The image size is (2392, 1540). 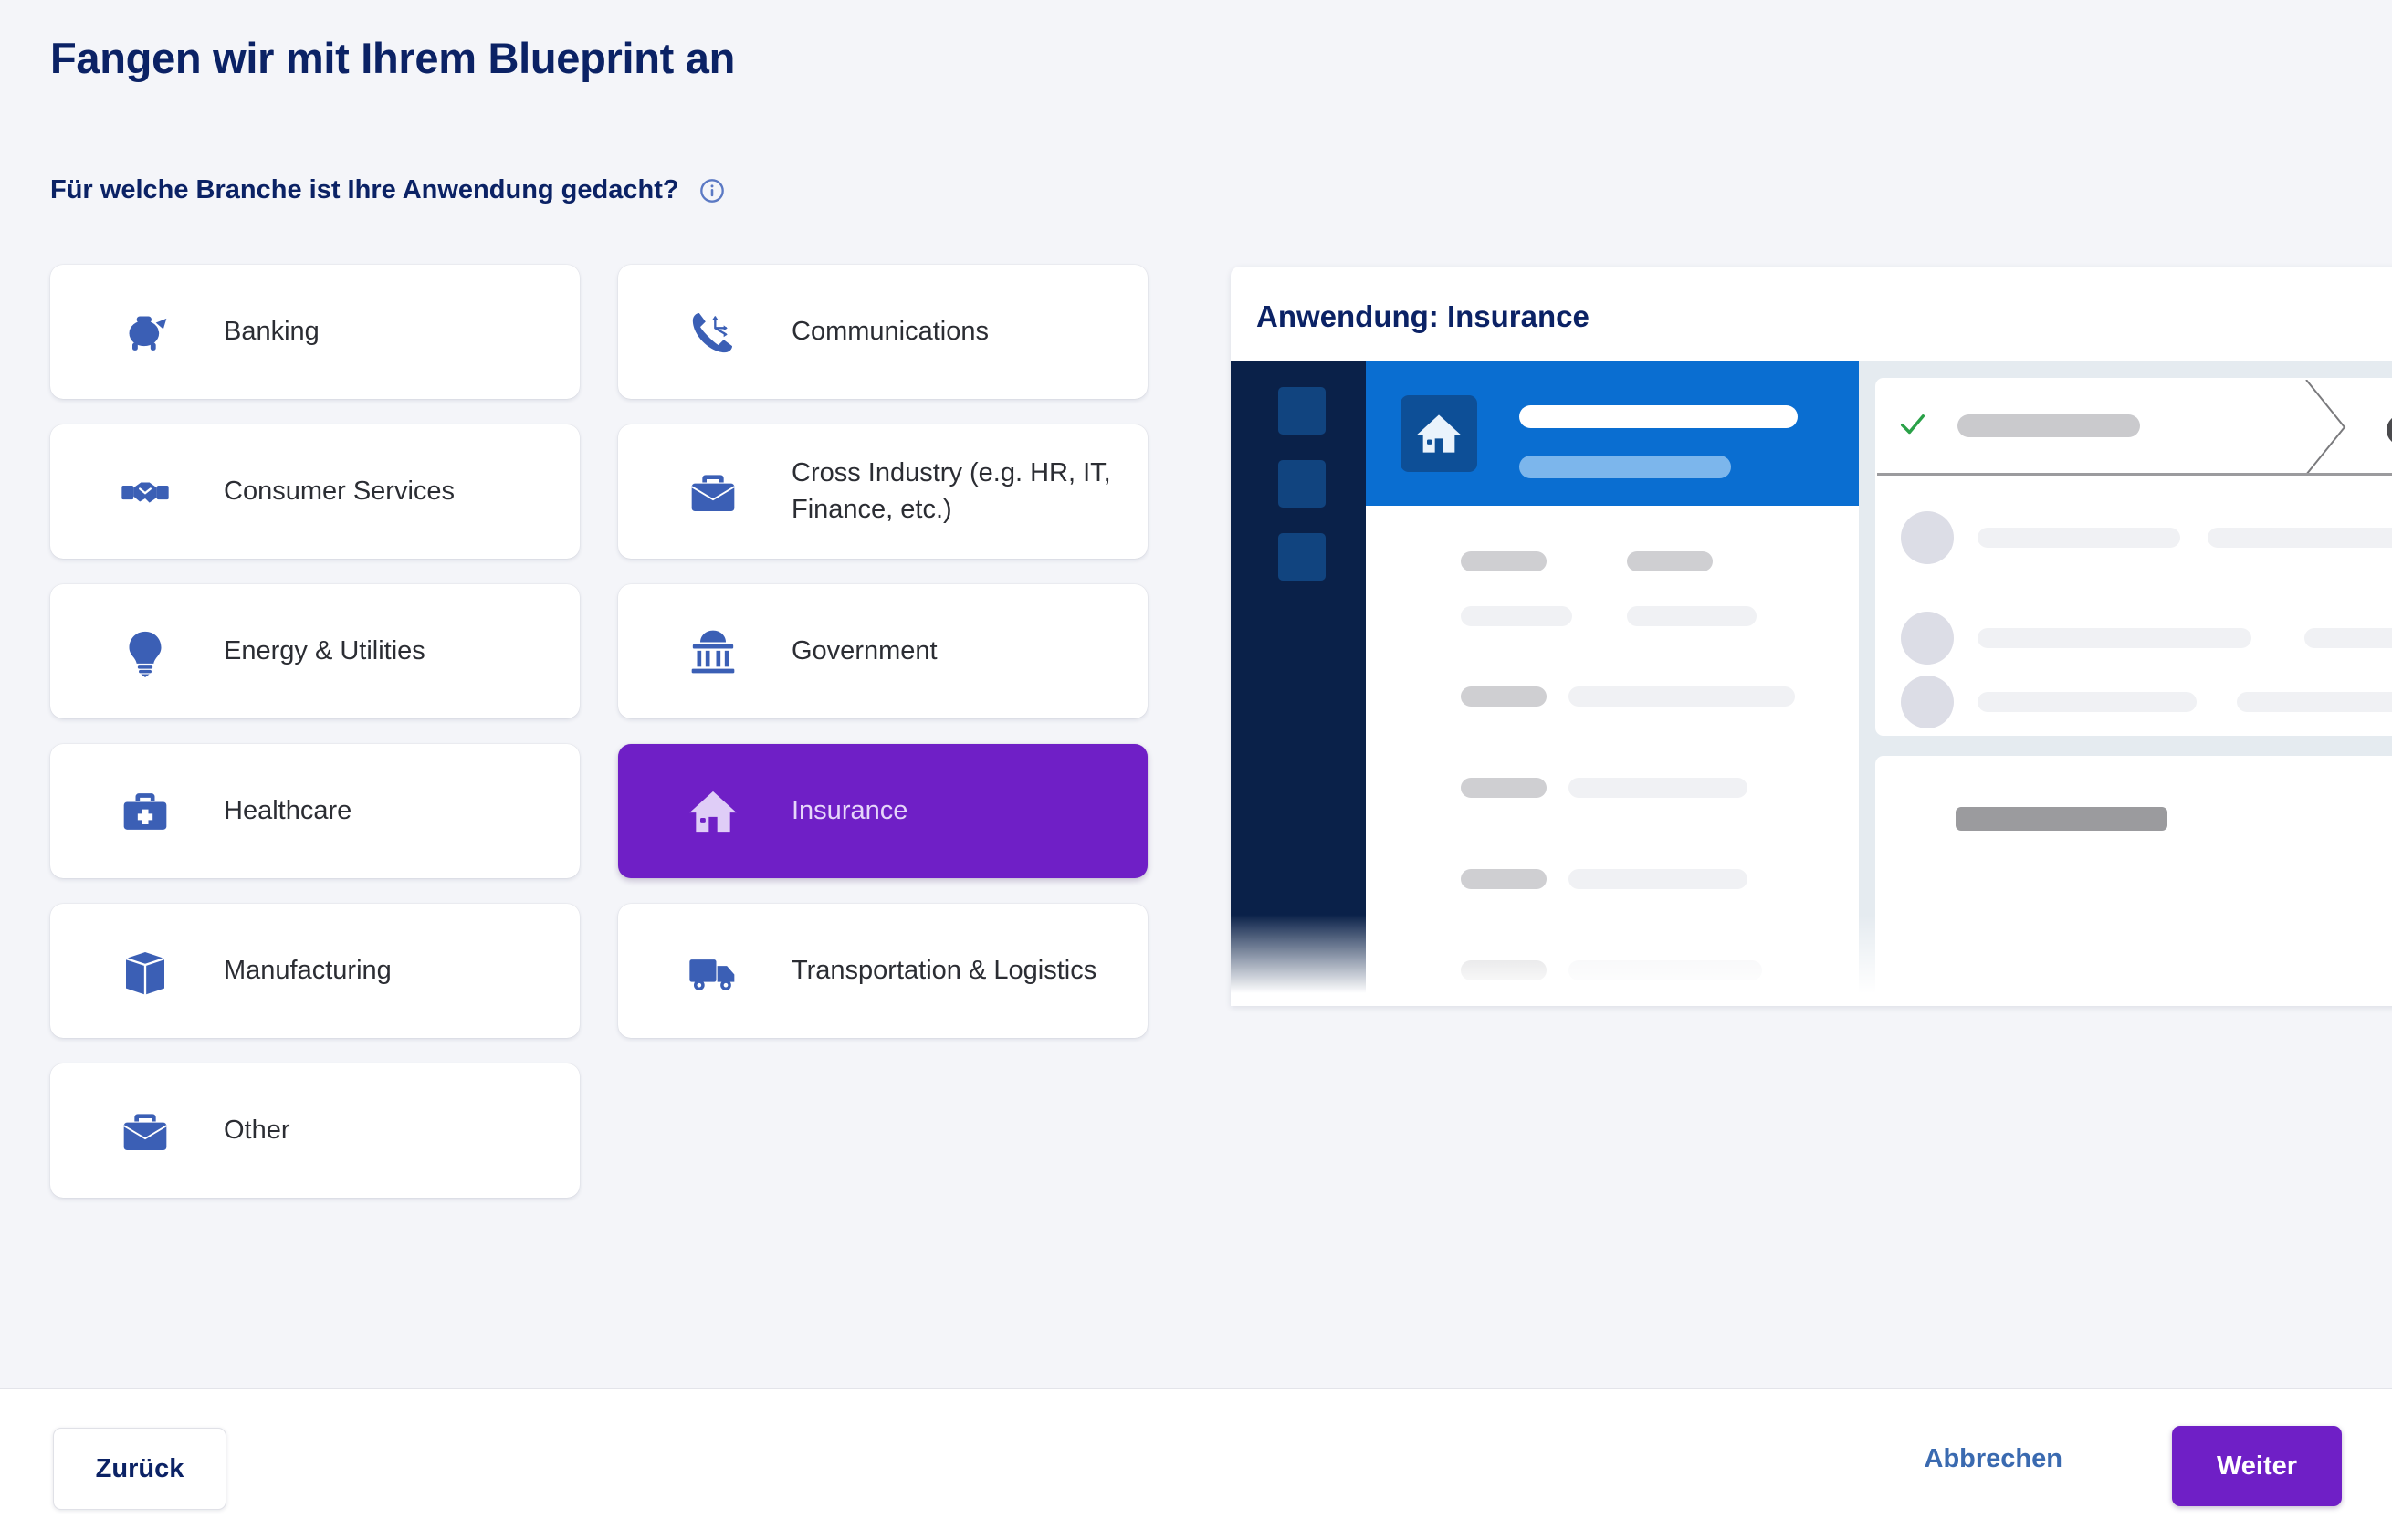 I want to click on medical-bag-icon, so click(x=145, y=811).